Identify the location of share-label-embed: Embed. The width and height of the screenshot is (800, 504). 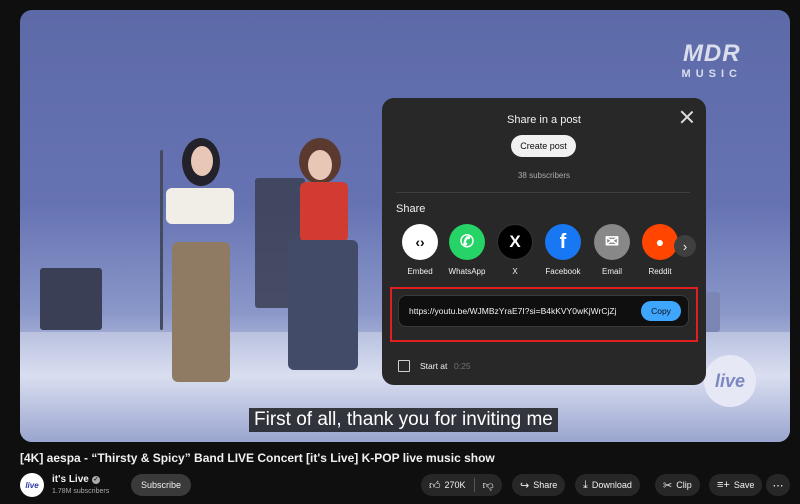
(420, 271).